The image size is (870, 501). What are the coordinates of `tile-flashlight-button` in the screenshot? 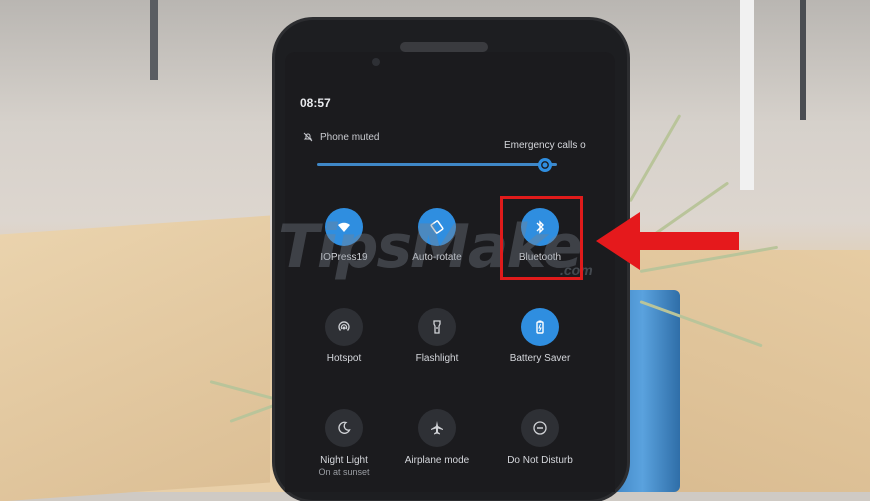 It's located at (437, 327).